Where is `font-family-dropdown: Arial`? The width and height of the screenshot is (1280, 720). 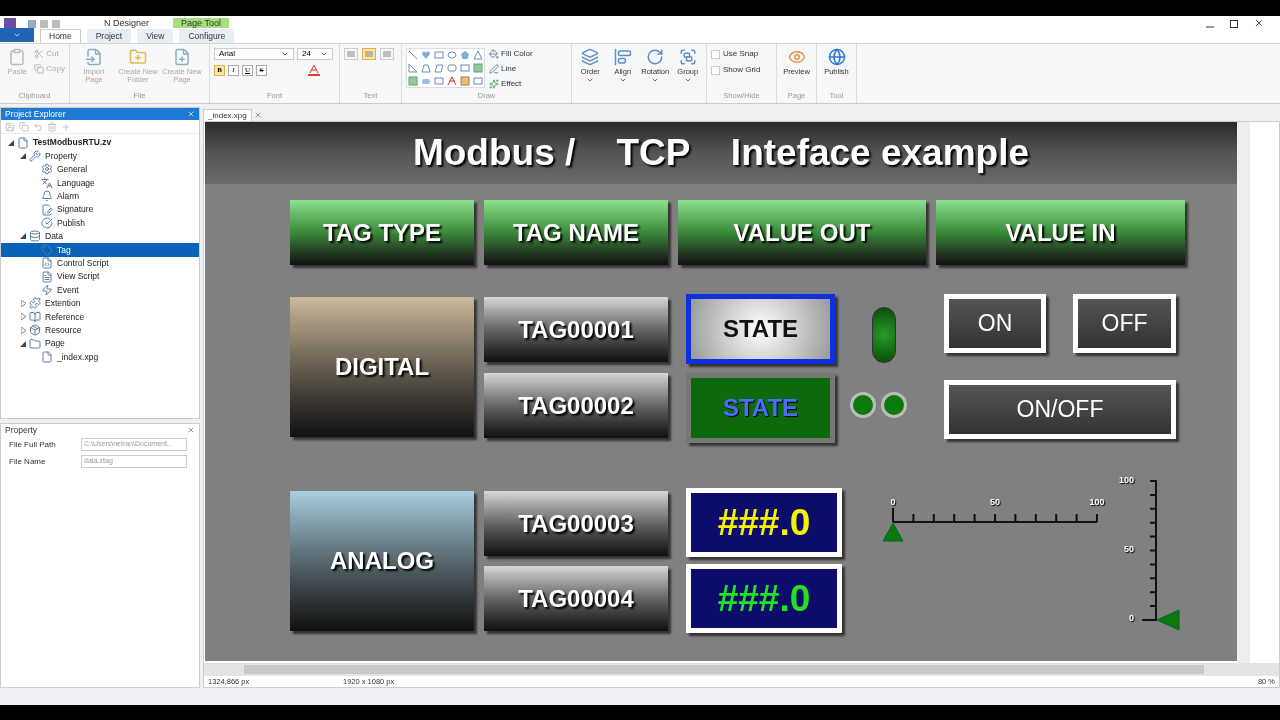
font-family-dropdown: Arial is located at coordinates (254, 54).